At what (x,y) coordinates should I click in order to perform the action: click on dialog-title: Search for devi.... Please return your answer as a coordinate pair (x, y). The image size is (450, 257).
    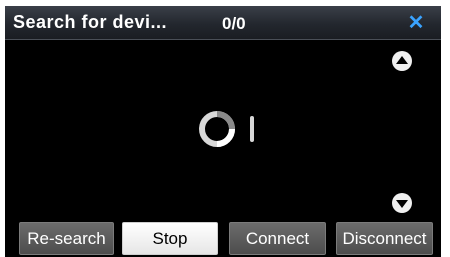
    Looking at the image, I should click on (90, 22).